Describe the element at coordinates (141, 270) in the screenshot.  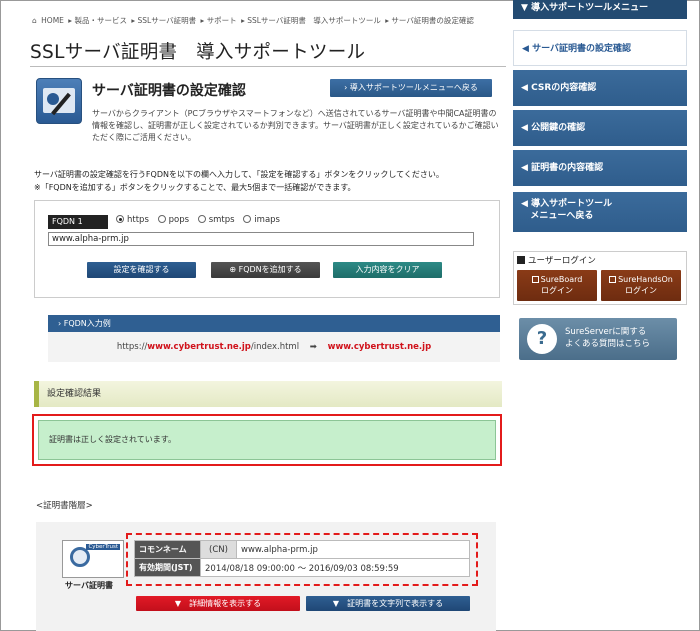
I see `check-settings-button: 設定を確認する` at that location.